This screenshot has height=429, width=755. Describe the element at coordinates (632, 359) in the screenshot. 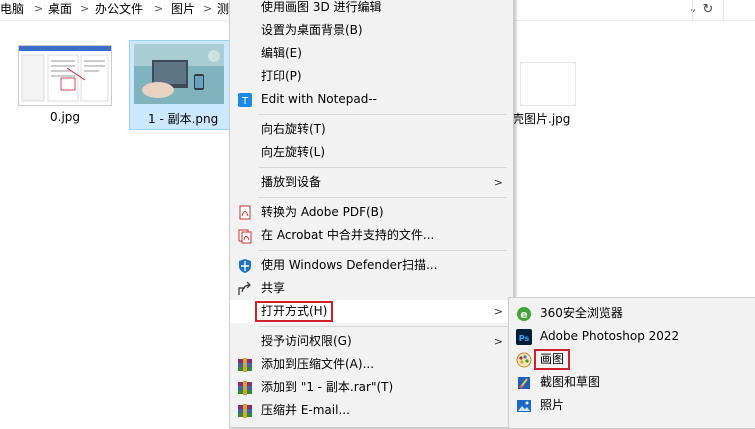

I see `submenu-item-paint: 画图` at that location.